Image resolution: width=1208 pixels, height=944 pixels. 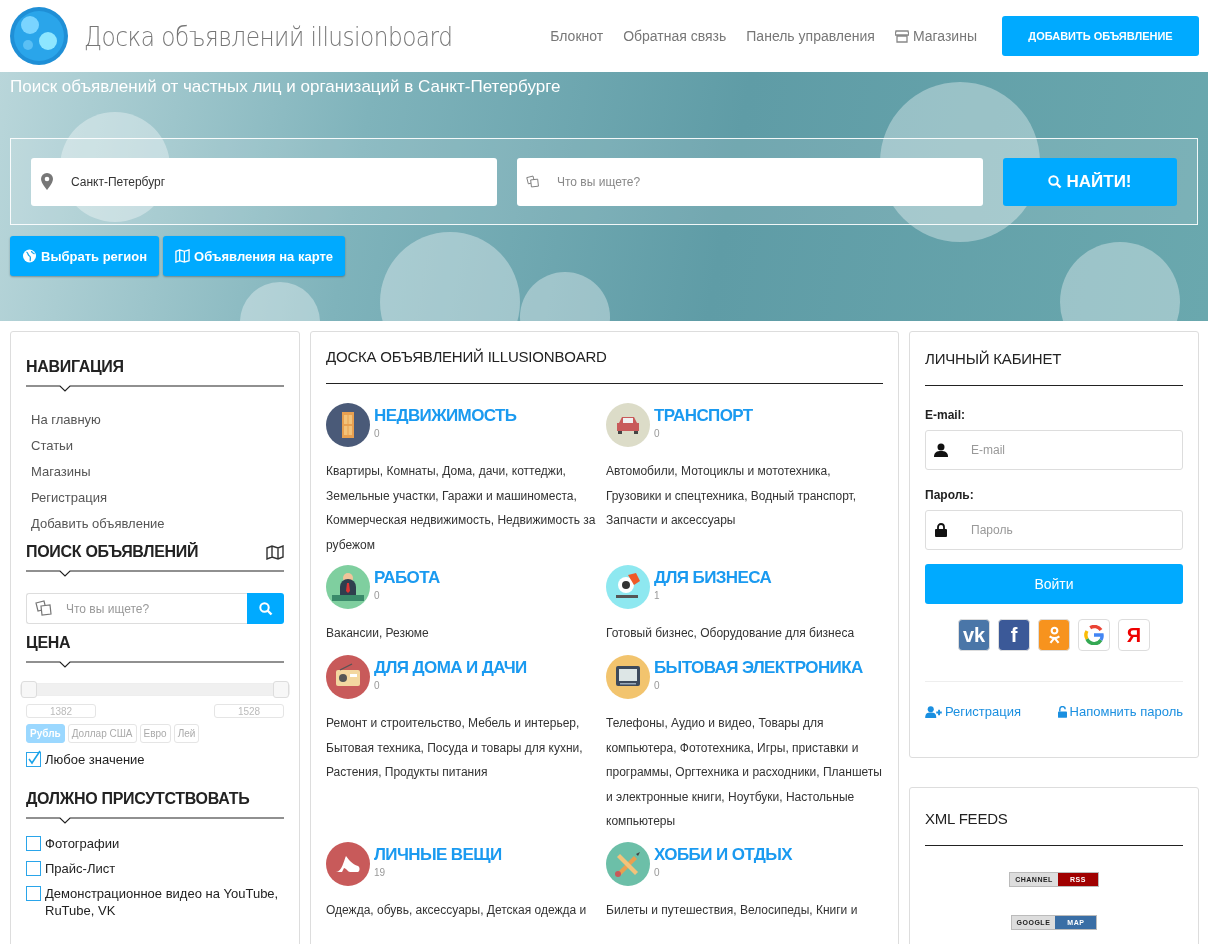 I want to click on location-pin-icon, so click(x=47, y=181).